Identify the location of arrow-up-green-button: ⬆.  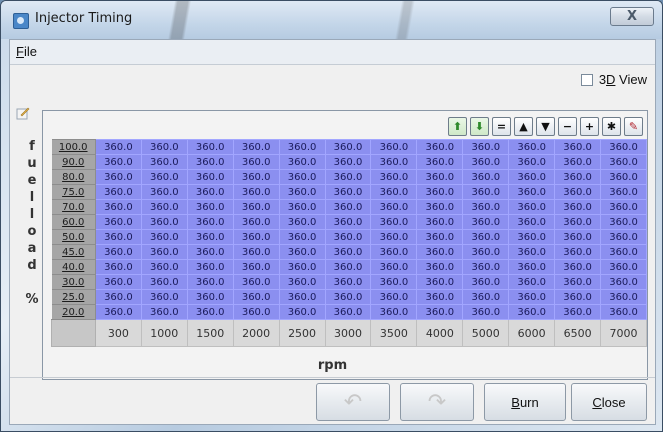
(457, 126).